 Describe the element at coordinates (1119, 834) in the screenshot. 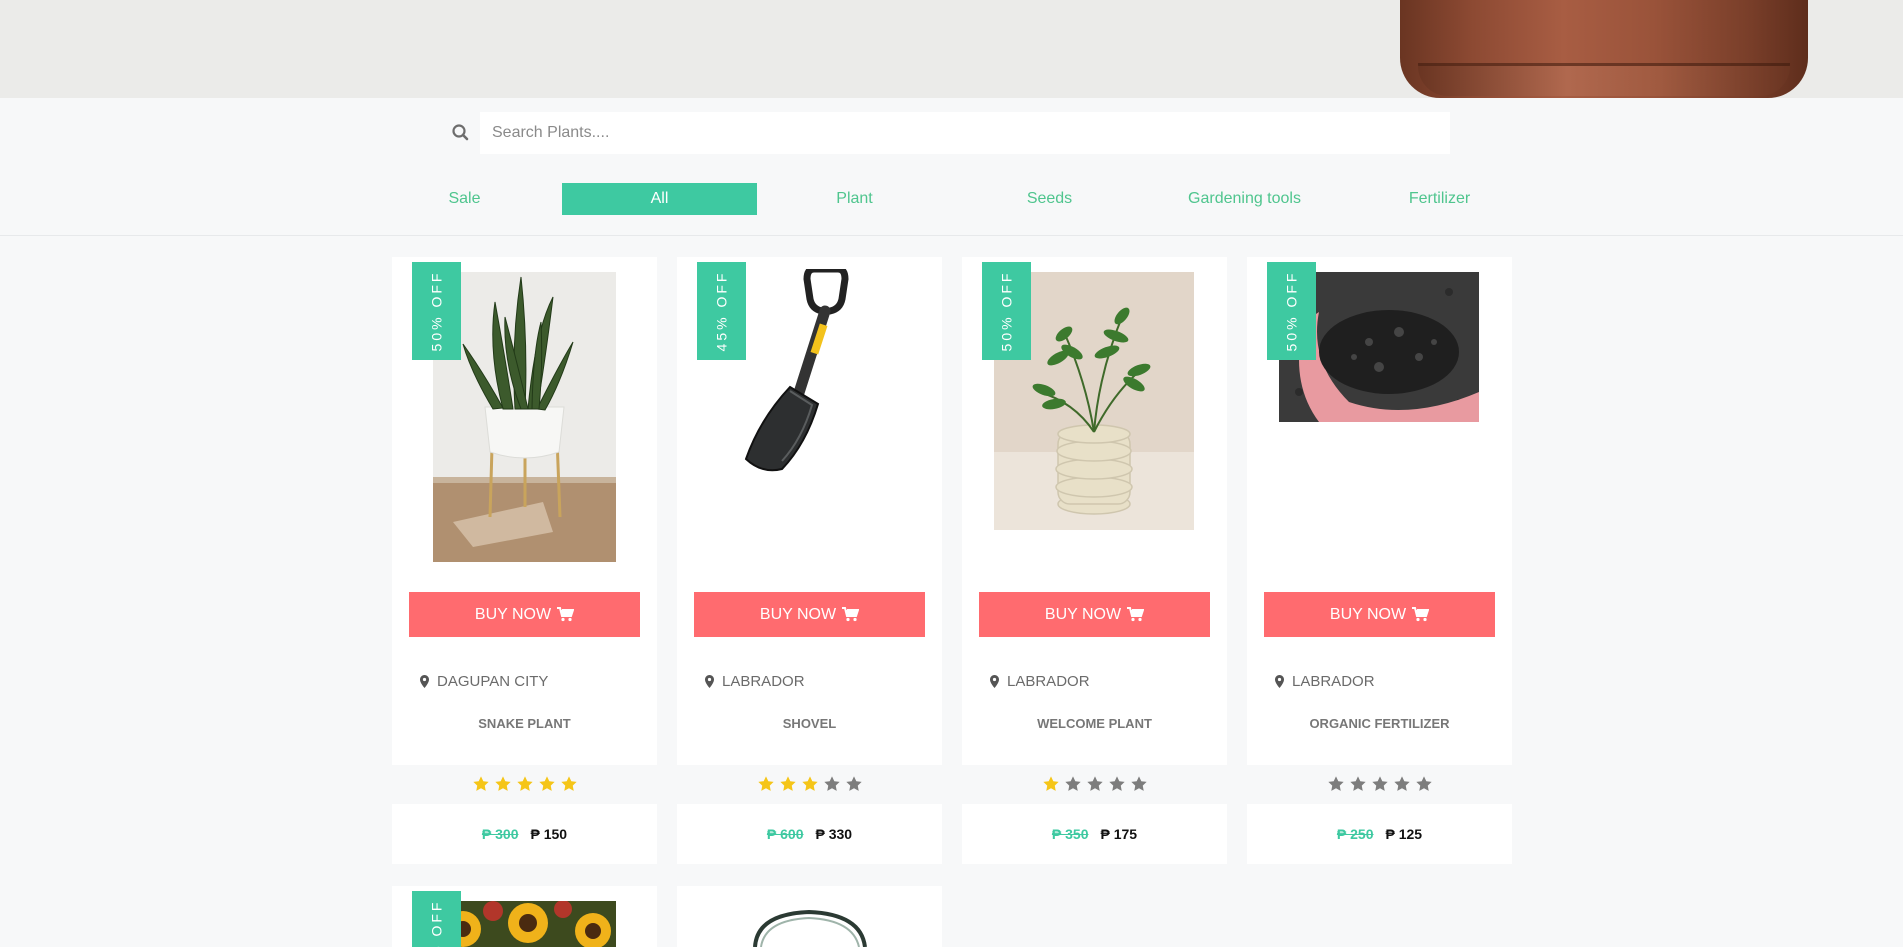

I see `sale-price: ₱ 175` at that location.